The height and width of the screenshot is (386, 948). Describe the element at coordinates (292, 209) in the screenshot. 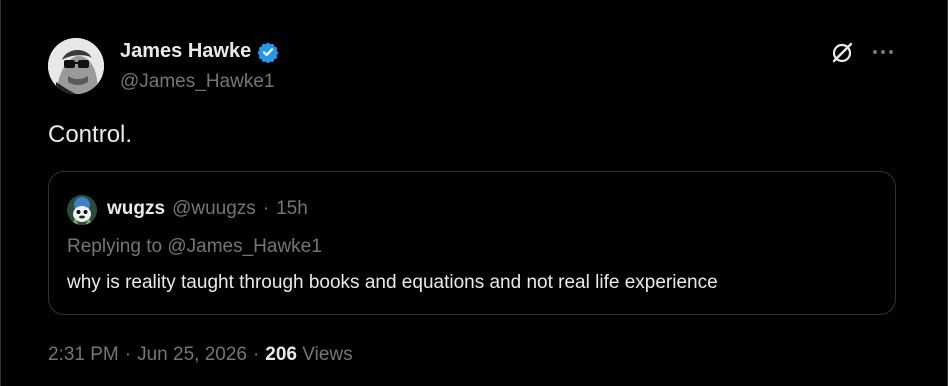

I see `quoted-timestamp: 15h` at that location.